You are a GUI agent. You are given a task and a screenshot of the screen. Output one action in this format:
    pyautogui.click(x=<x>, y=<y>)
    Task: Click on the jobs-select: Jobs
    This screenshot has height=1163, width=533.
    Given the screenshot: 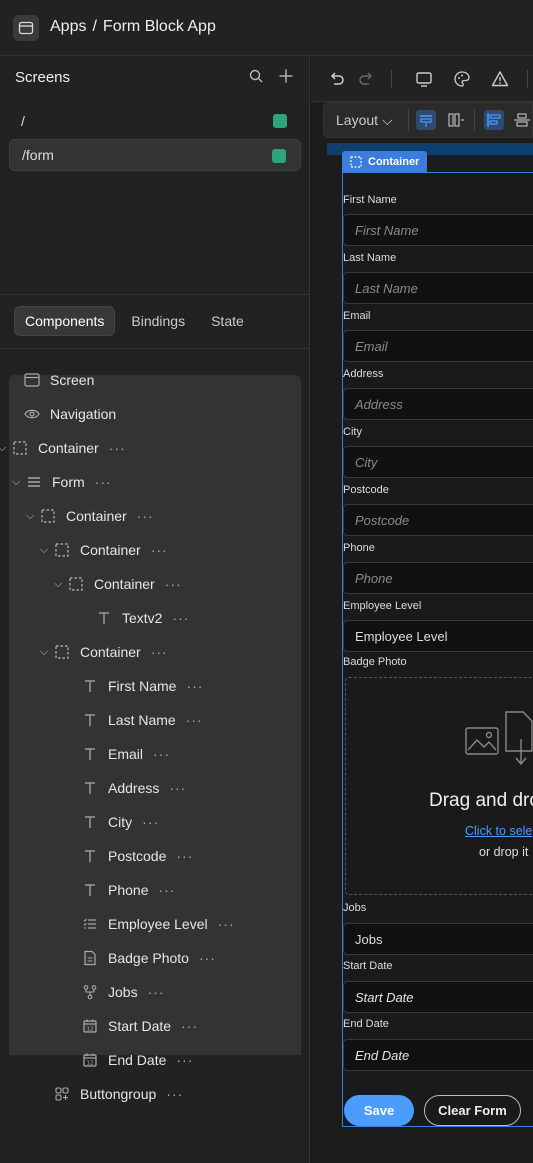 What is the action you would take?
    pyautogui.click(x=438, y=939)
    